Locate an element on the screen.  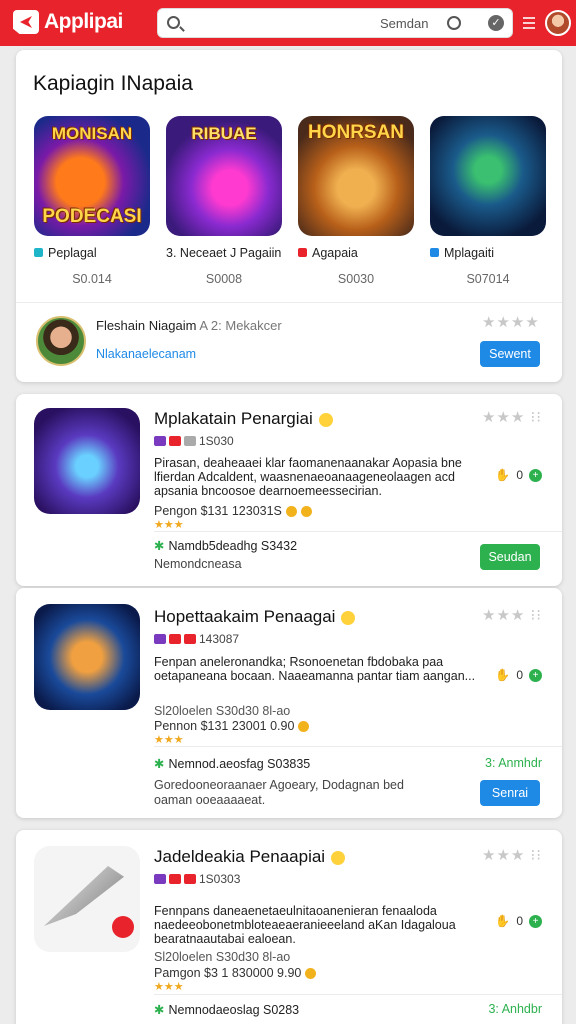
game-artwork-image: HONRSAN is located at coordinates (356, 176).